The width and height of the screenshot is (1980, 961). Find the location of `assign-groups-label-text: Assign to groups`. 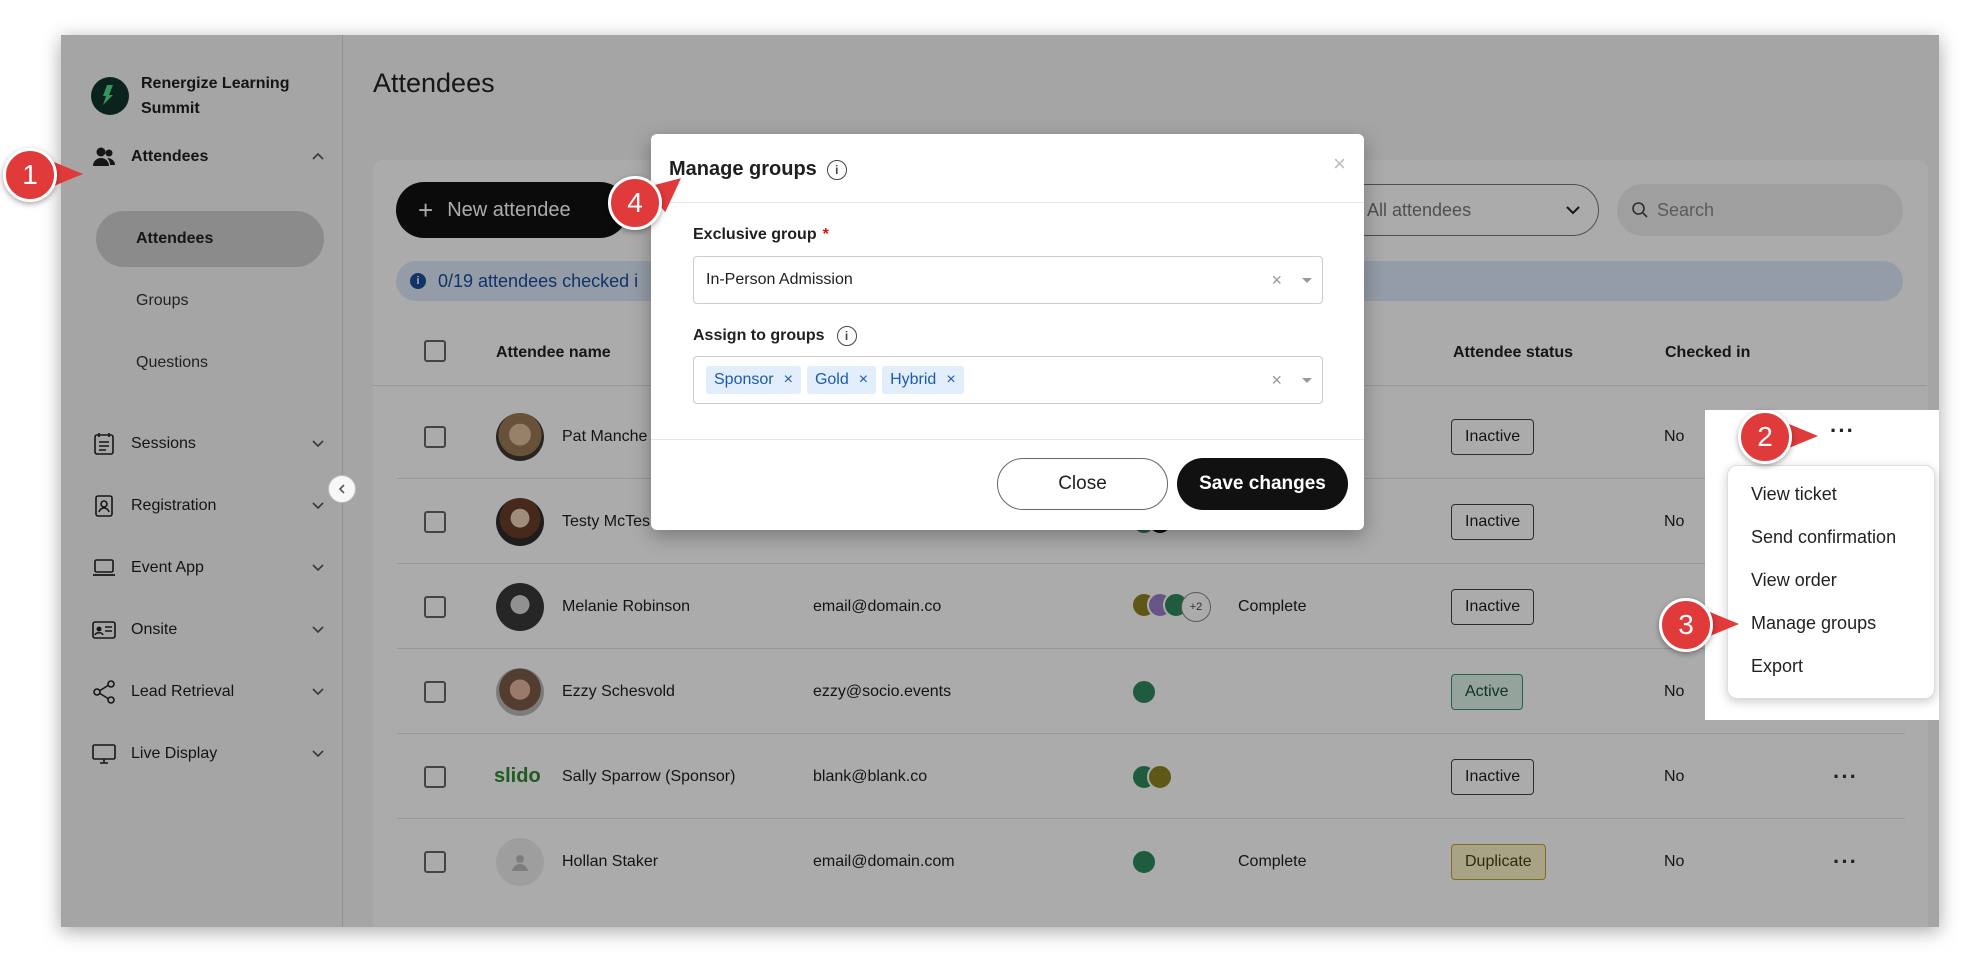

assign-groups-label-text: Assign to groups is located at coordinates (759, 335).